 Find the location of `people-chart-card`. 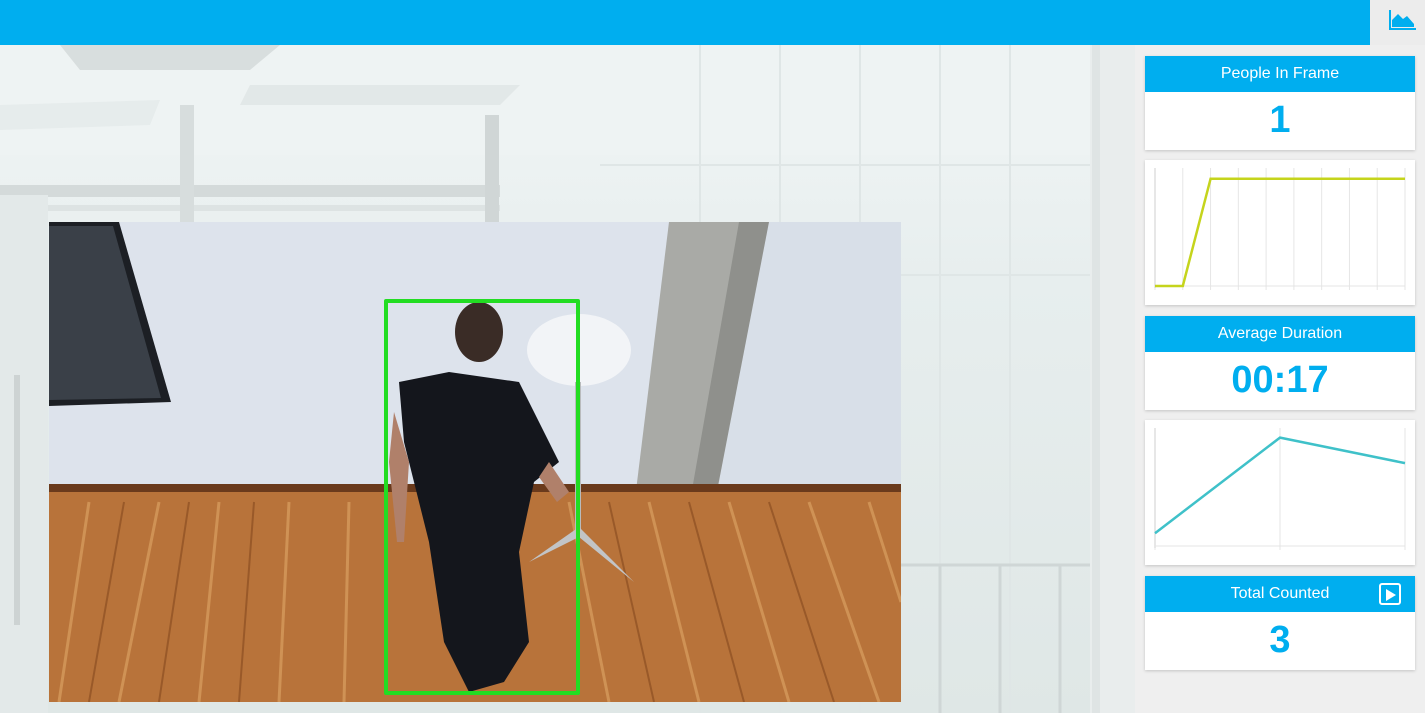

people-chart-card is located at coordinates (1280, 232).